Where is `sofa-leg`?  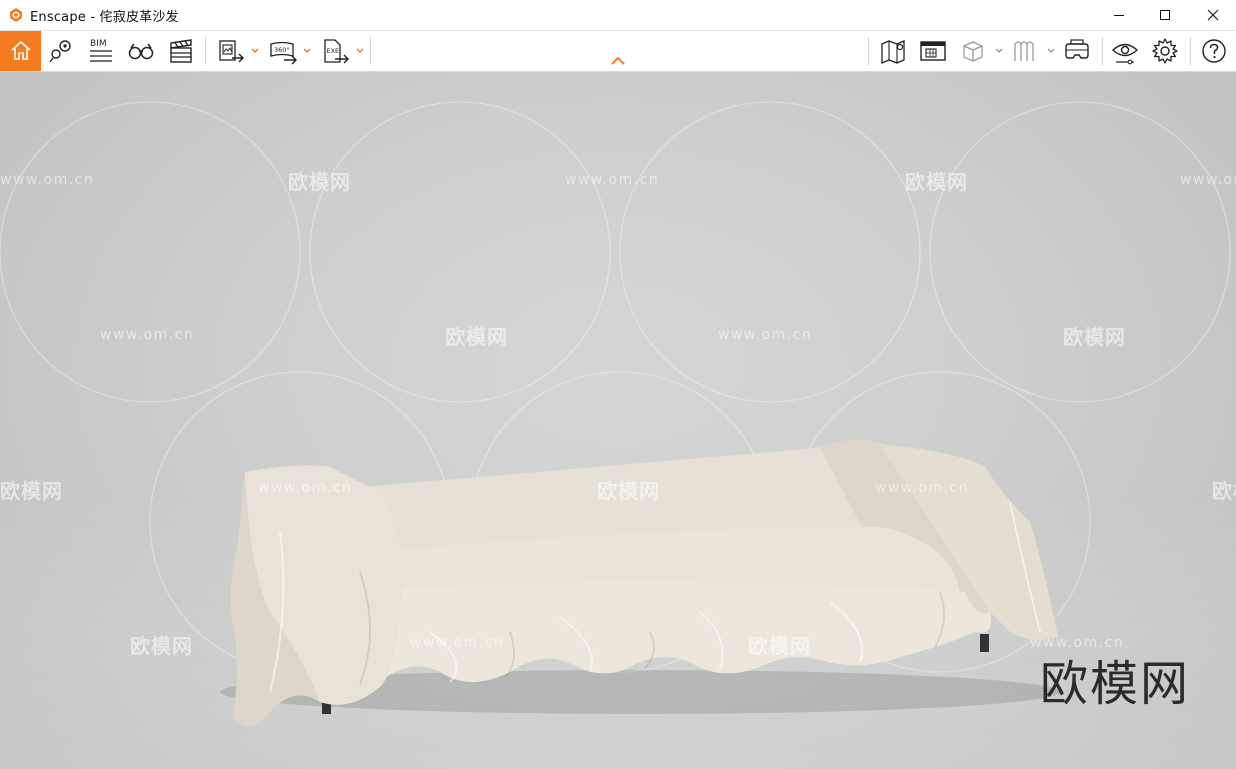
sofa-leg is located at coordinates (984, 643).